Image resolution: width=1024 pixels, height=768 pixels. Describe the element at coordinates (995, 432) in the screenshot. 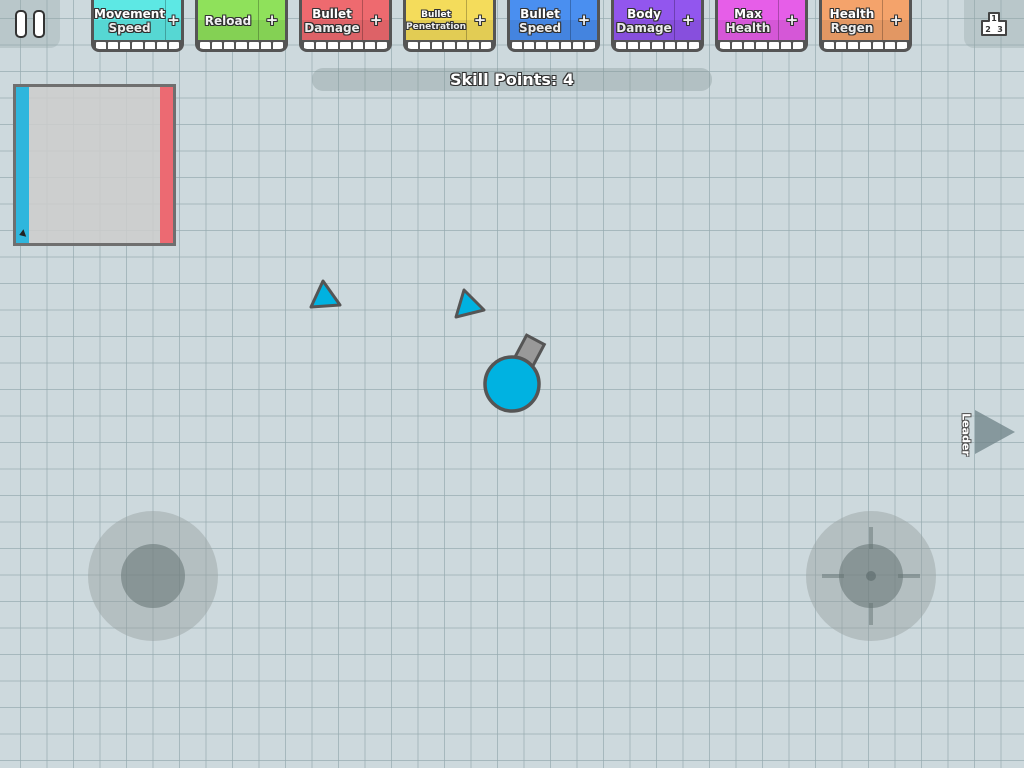

I see `leader-direction-arrow` at that location.